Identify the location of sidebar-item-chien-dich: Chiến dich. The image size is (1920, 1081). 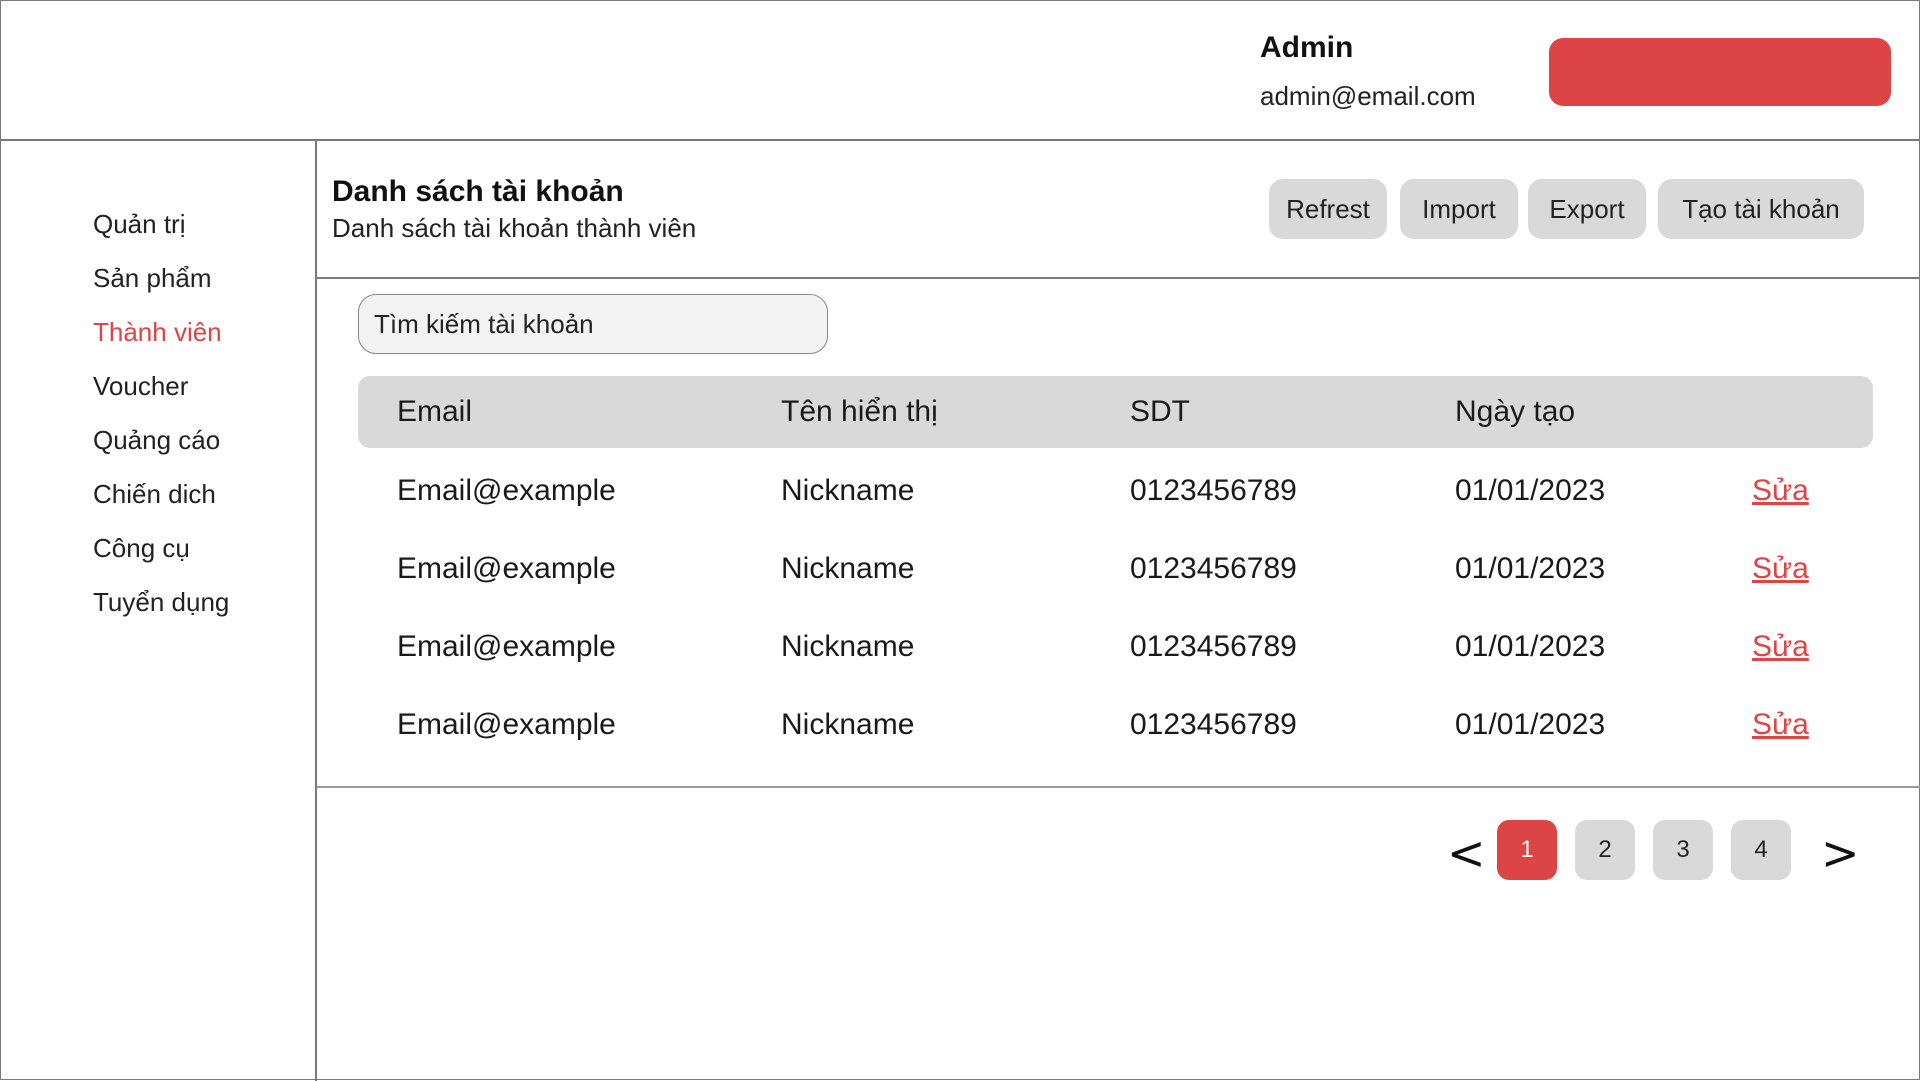
(154, 494).